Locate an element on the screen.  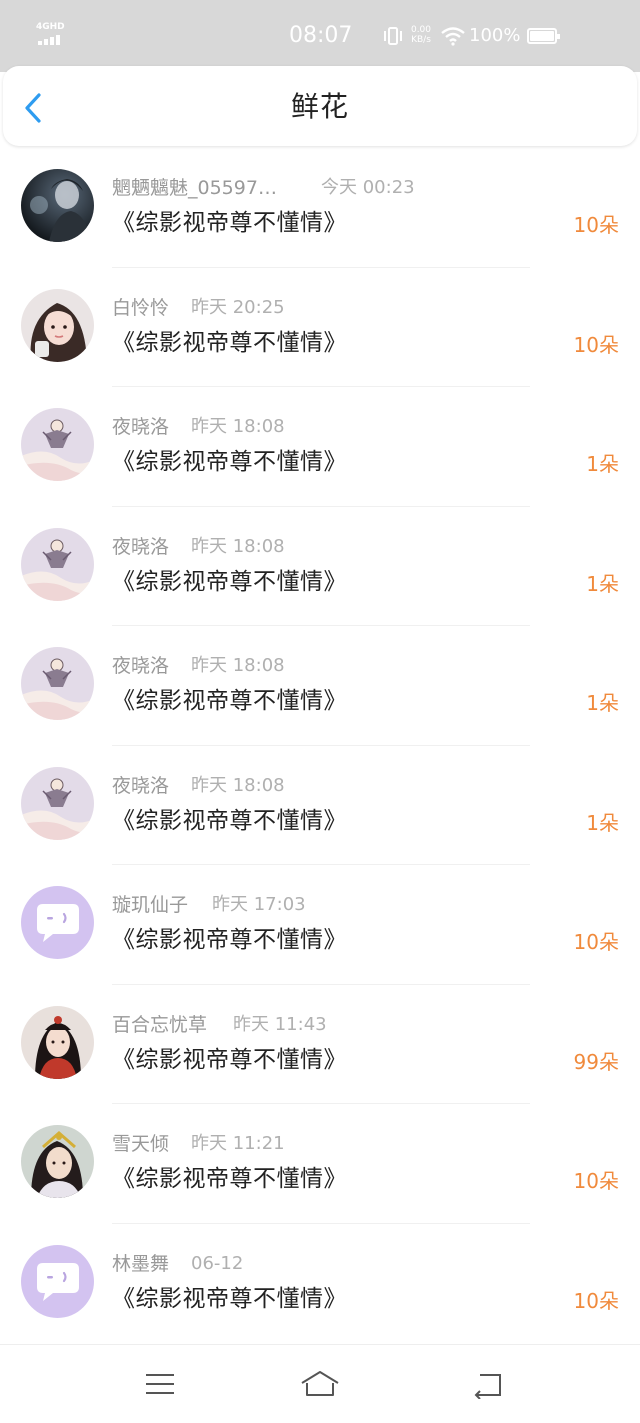
clock: 08:07 is located at coordinates (321, 35).